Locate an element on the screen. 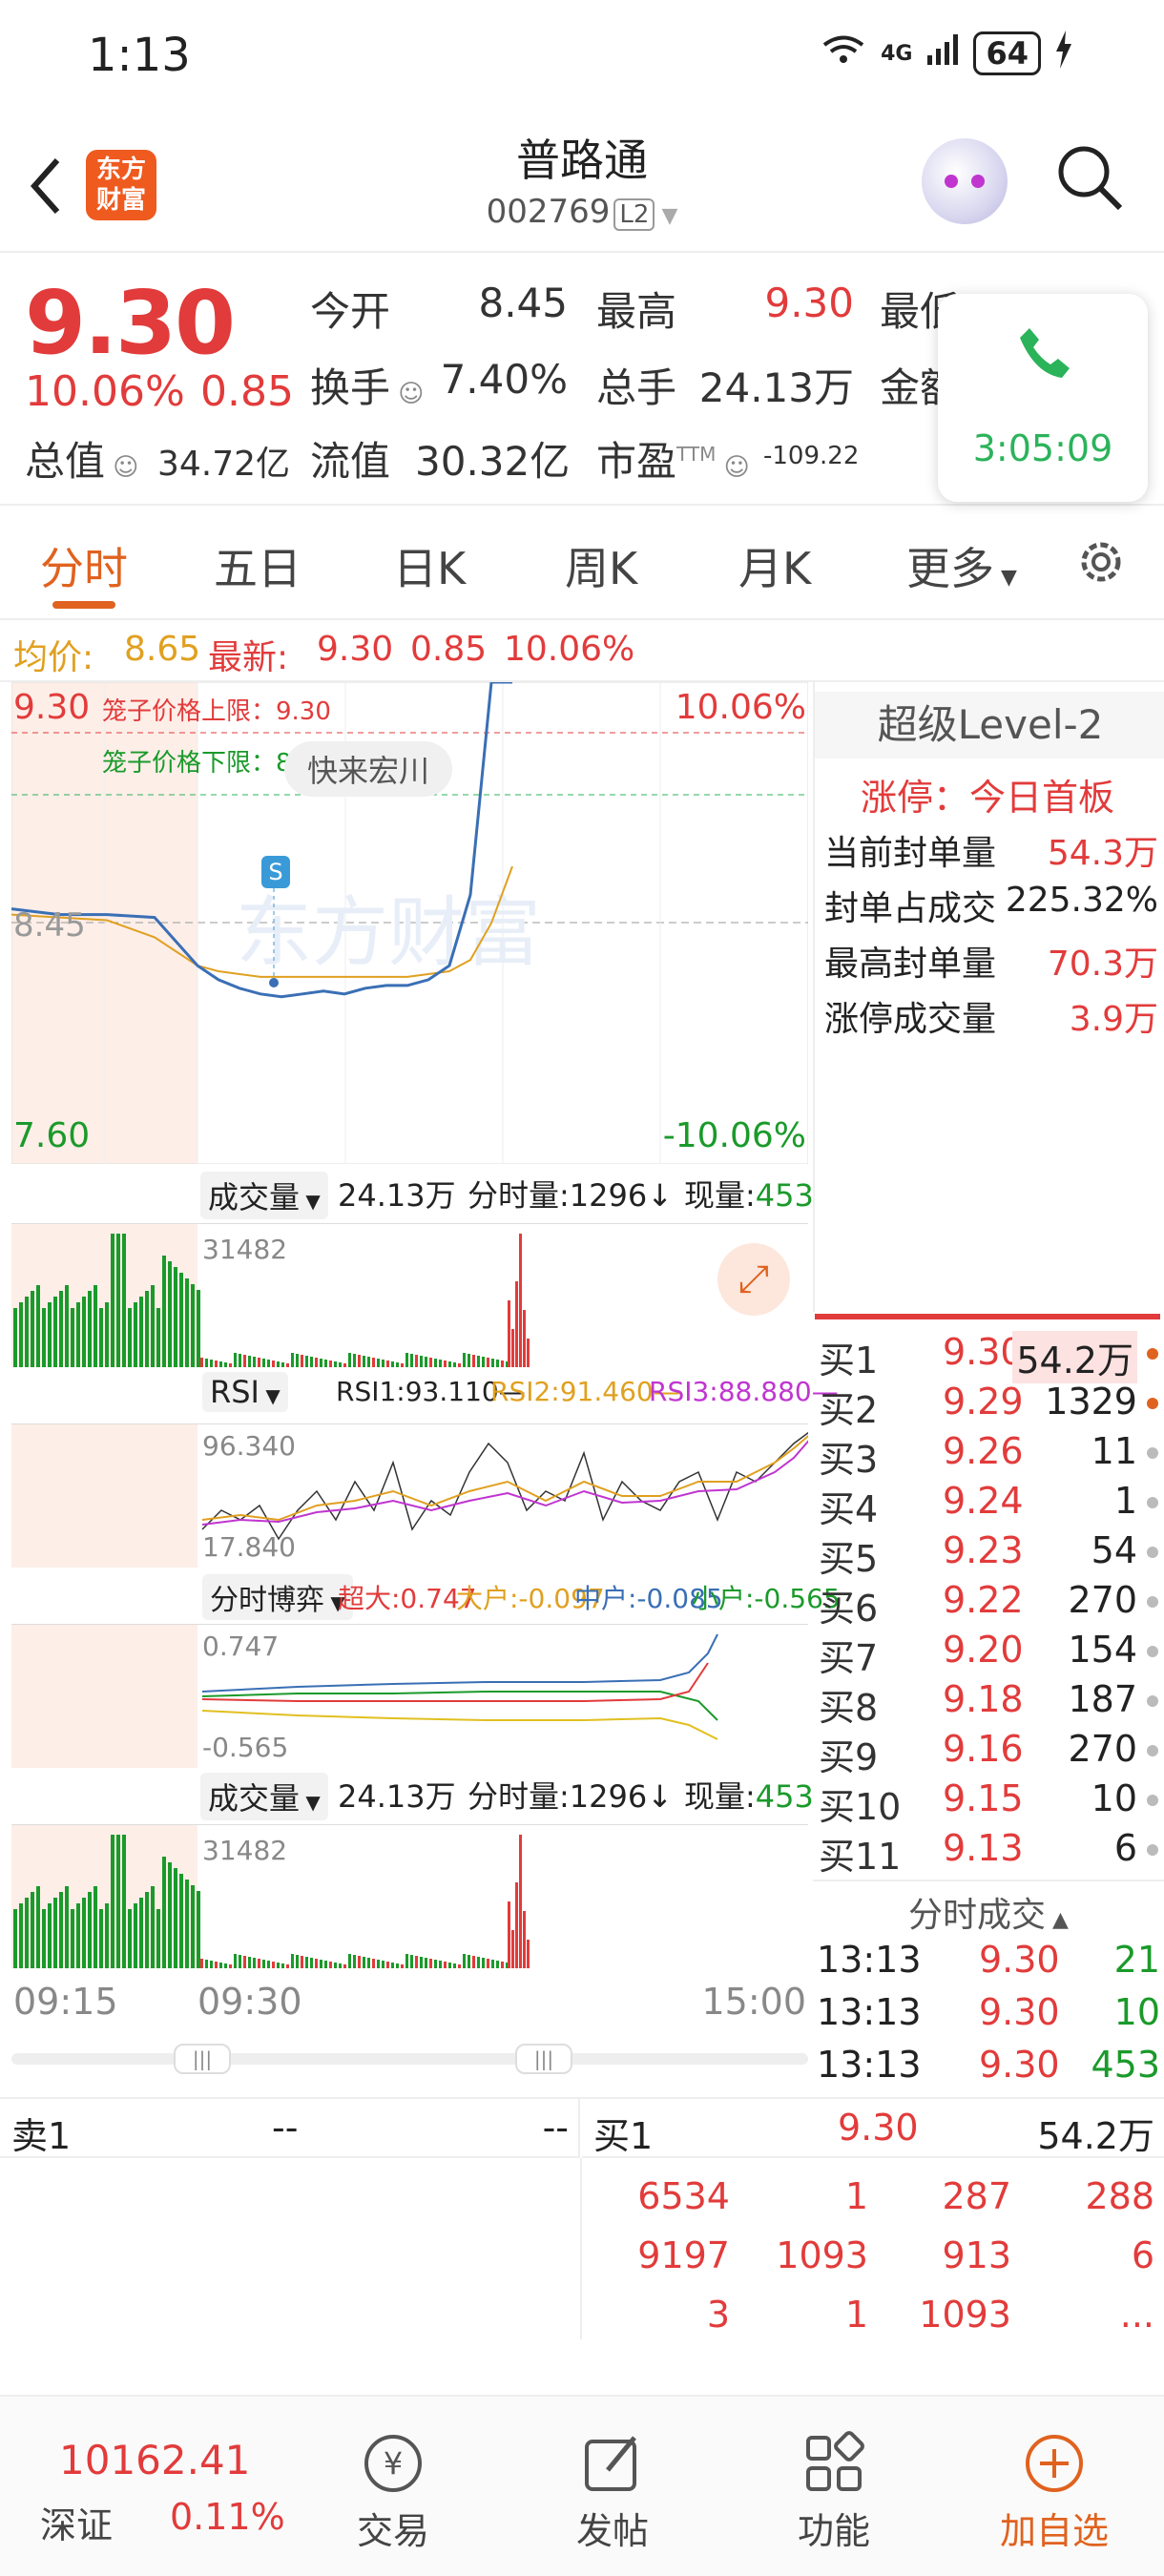  chart-top-pct: 10.06% is located at coordinates (741, 707).